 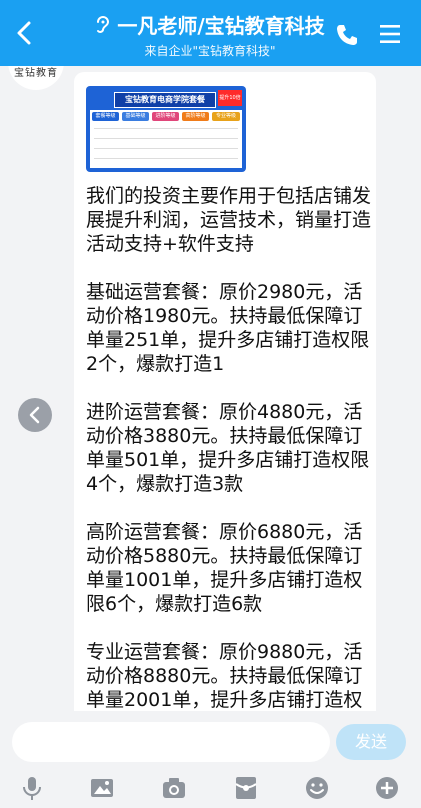 I want to click on avatar: 宝钻教育, so click(x=36, y=78).